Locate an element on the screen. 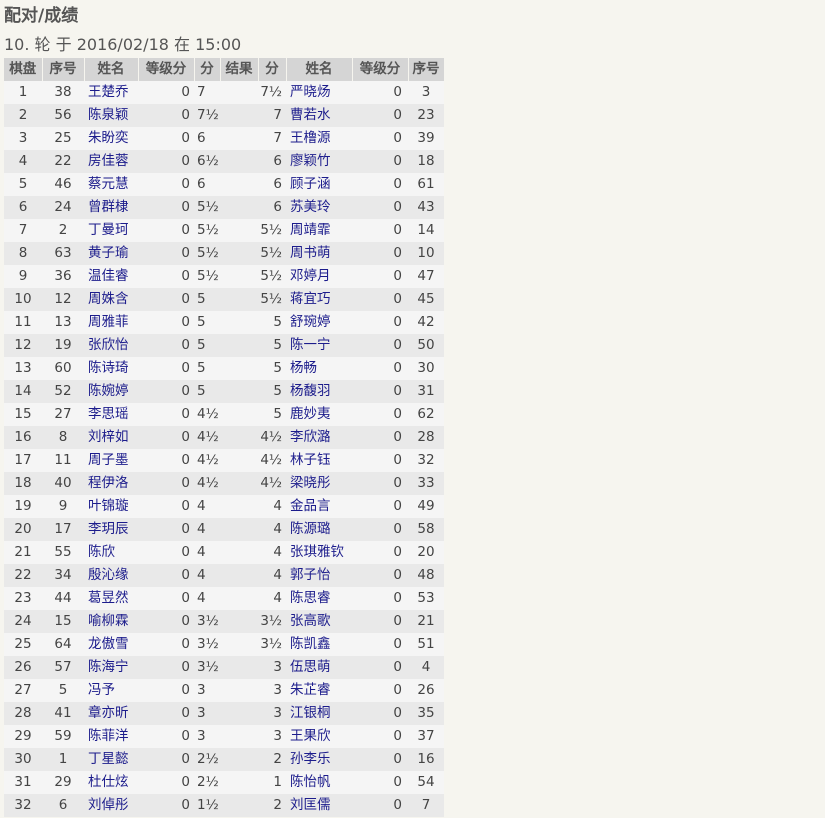 The height and width of the screenshot is (818, 825). white-name: 周雅菲 is located at coordinates (111, 322).